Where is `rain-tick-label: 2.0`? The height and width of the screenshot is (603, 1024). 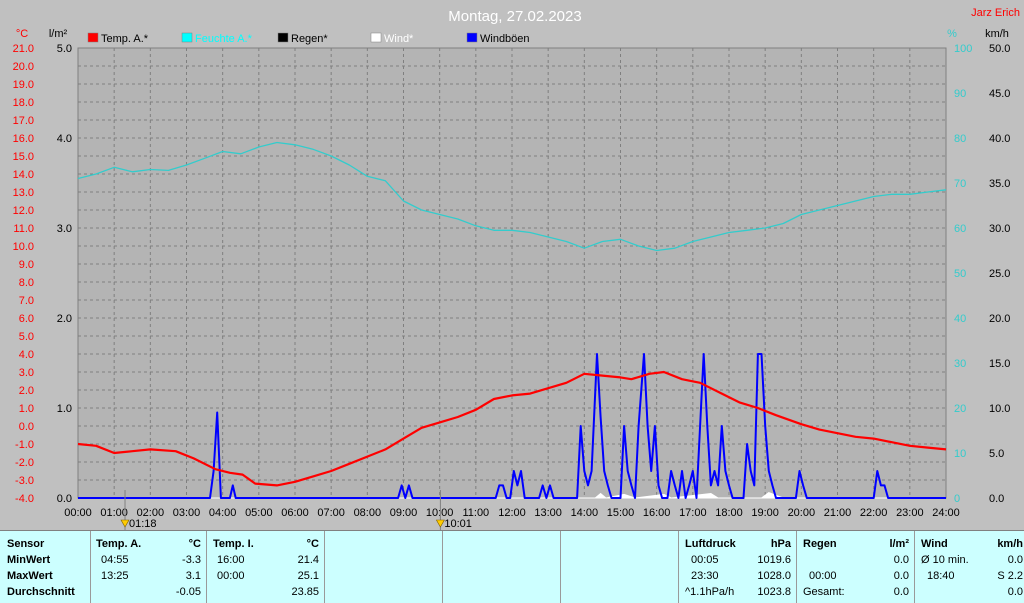
rain-tick-label: 2.0 is located at coordinates (64, 319).